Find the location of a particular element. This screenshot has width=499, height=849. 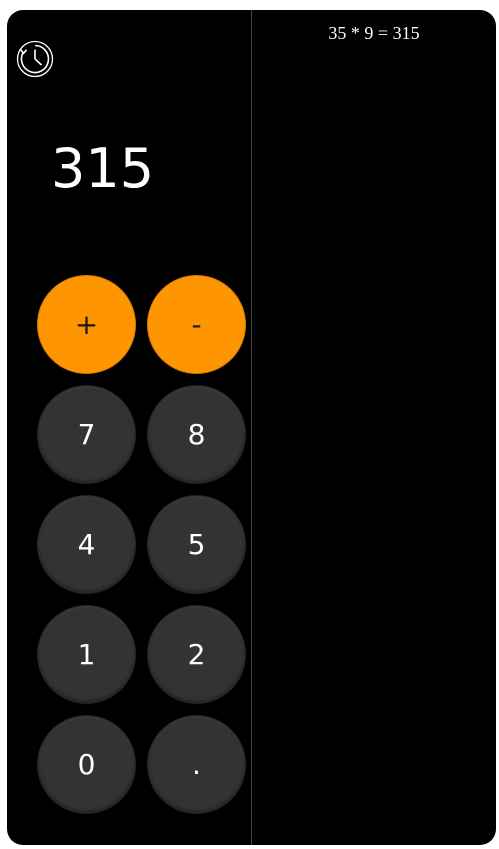

history-clock-icon is located at coordinates (35, 59).